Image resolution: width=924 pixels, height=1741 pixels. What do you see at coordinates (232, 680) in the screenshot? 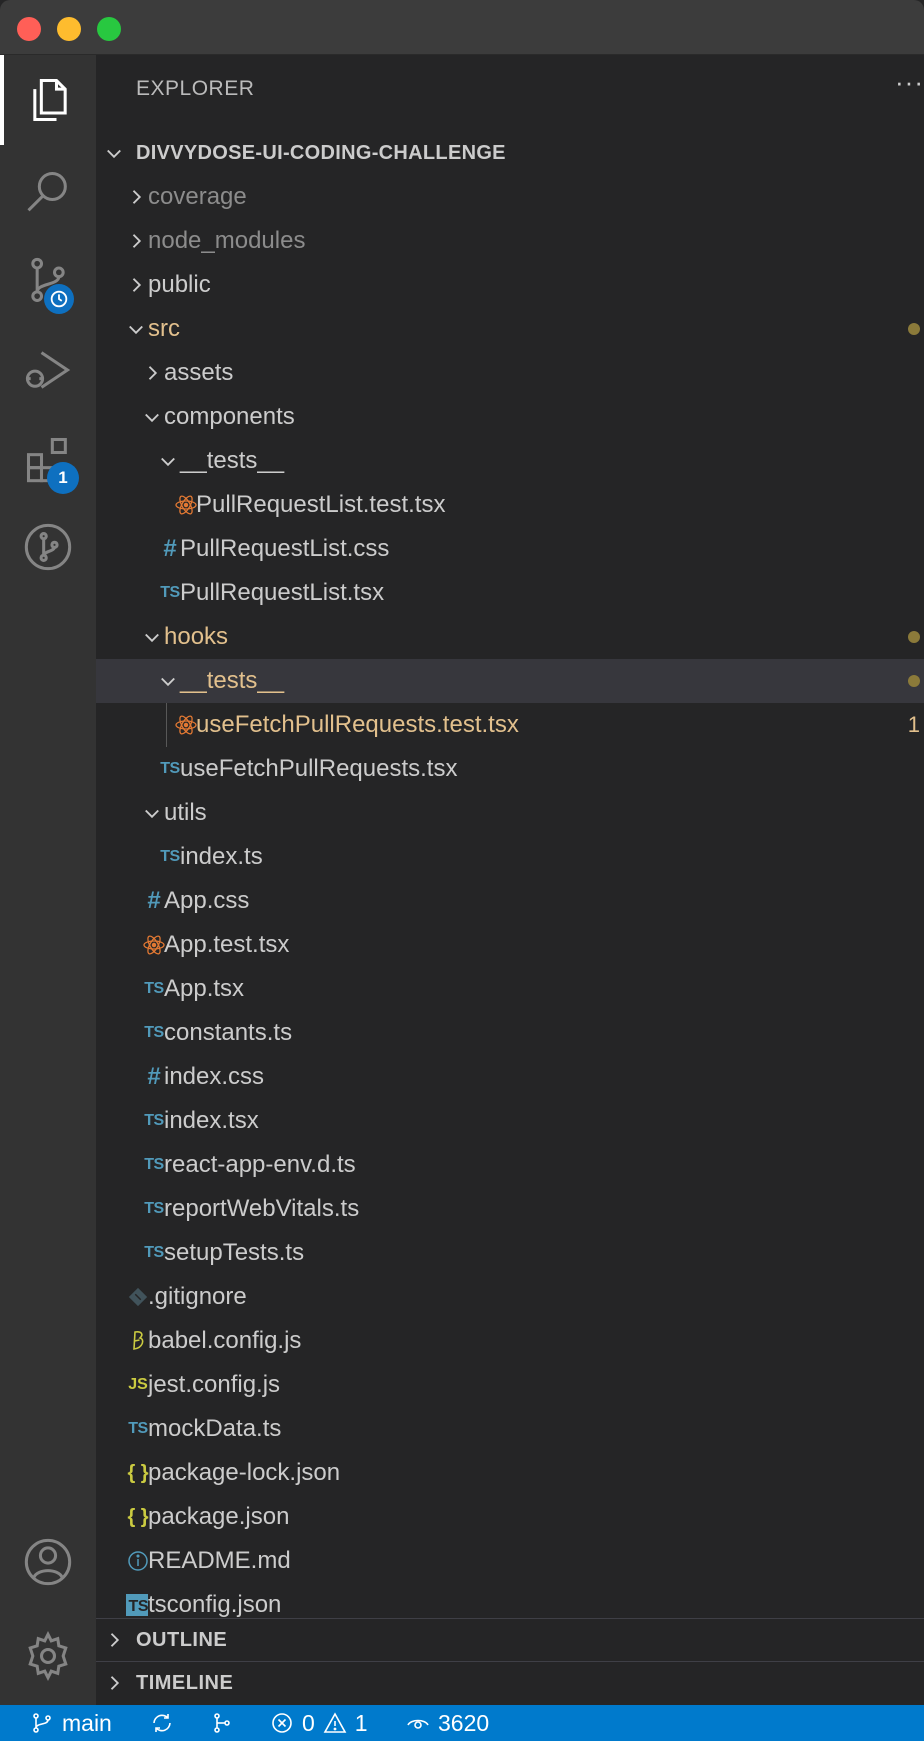
I see `tree-item-label: __tests__` at bounding box center [232, 680].